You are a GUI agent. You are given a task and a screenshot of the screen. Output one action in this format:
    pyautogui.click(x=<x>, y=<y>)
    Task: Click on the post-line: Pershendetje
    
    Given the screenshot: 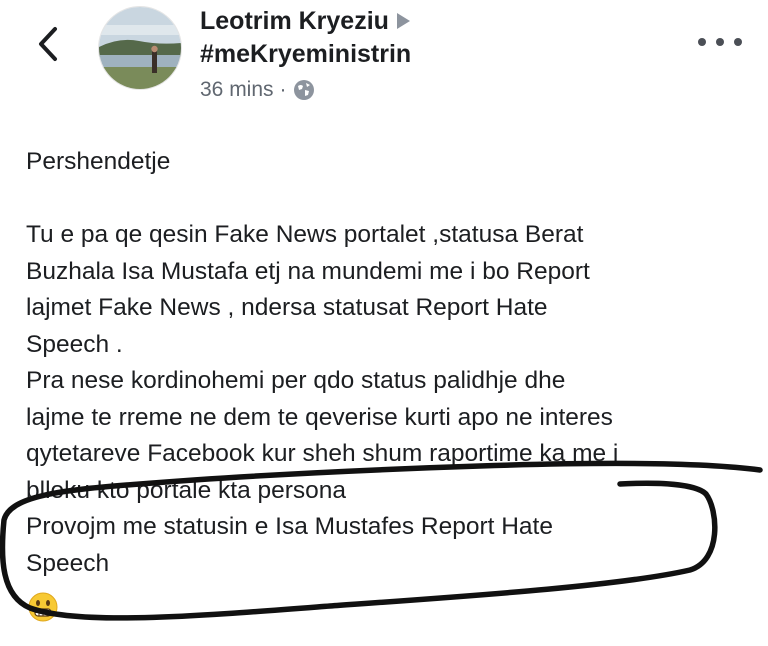 What is the action you would take?
    pyautogui.click(x=98, y=161)
    